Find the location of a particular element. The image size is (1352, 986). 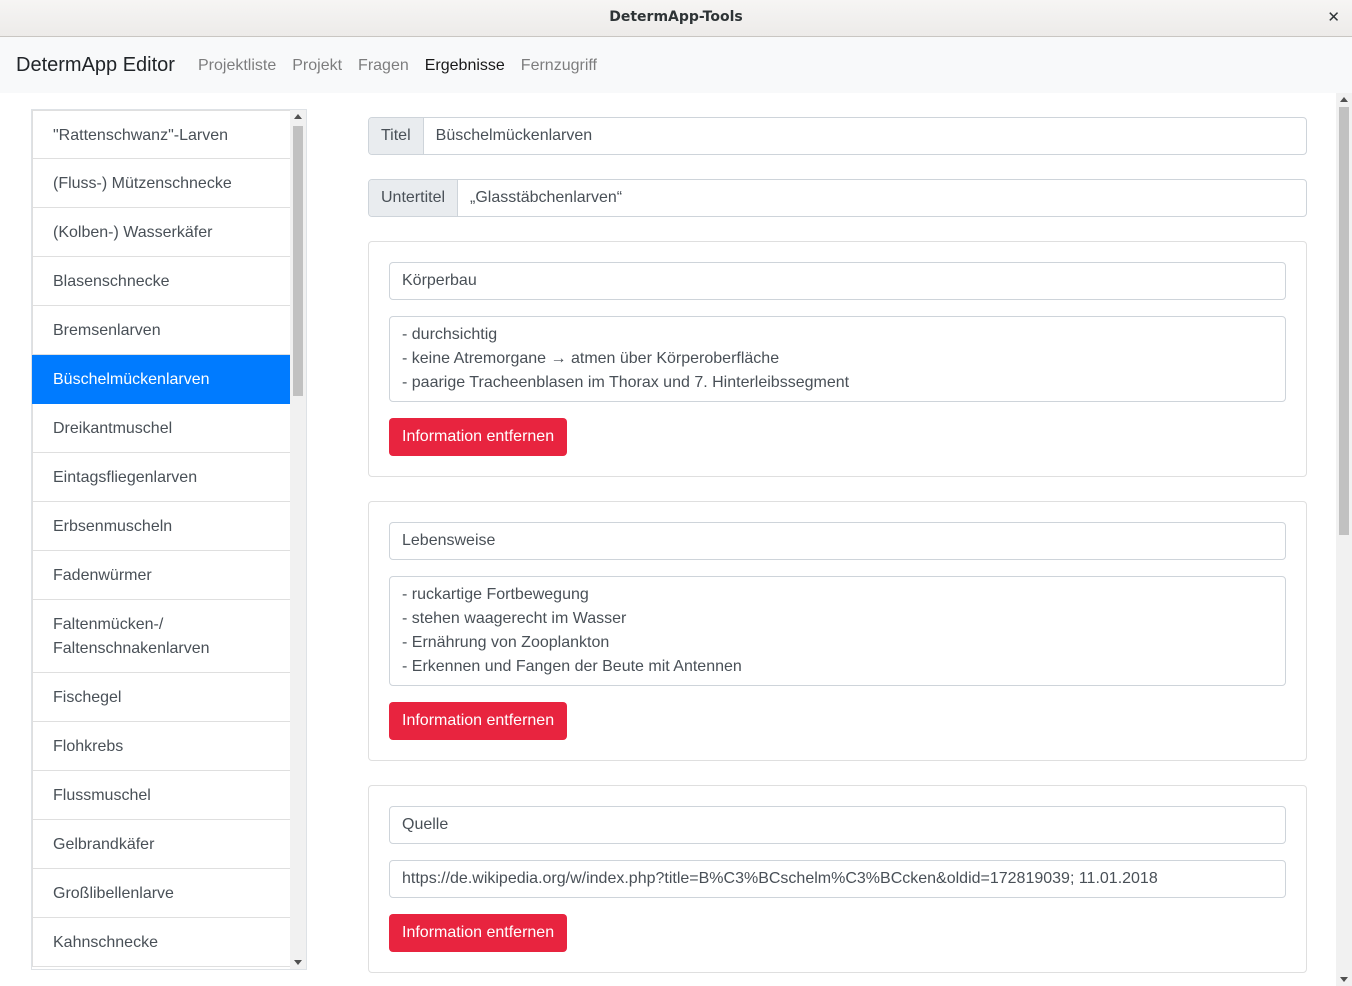

info-heading-input: Quelle is located at coordinates (837, 825).